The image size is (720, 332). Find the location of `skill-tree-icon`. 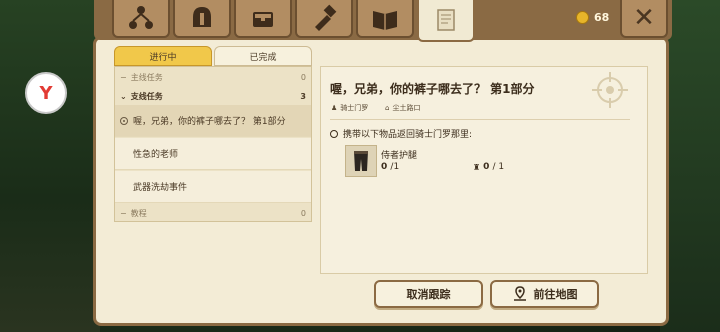

skill-tree-icon is located at coordinates (141, 17).